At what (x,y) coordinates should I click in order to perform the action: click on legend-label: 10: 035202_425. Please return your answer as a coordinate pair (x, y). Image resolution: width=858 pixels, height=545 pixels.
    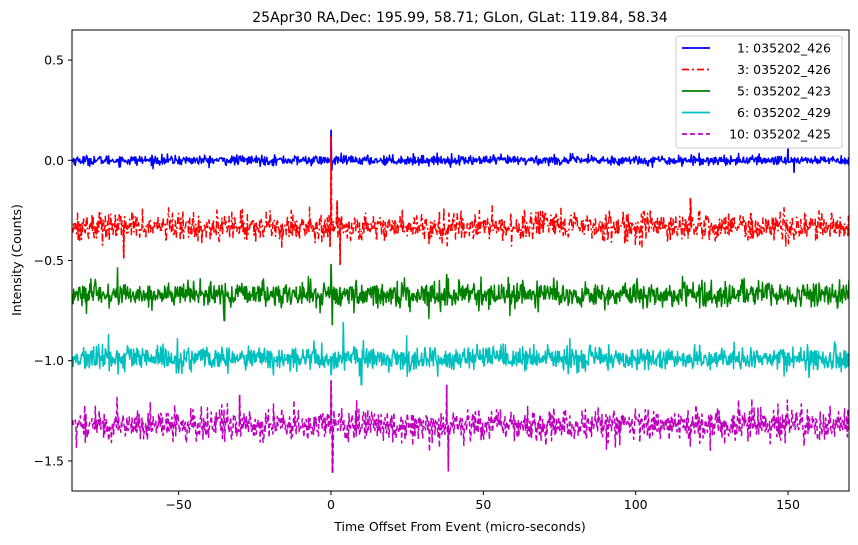
    Looking at the image, I should click on (780, 134).